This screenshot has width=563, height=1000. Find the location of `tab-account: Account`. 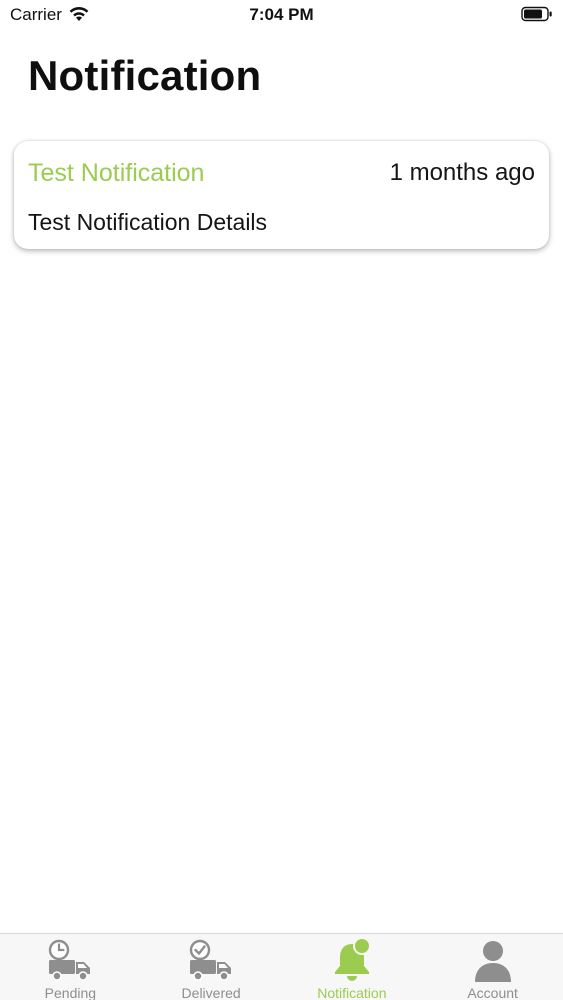

tab-account: Account is located at coordinates (492, 967).